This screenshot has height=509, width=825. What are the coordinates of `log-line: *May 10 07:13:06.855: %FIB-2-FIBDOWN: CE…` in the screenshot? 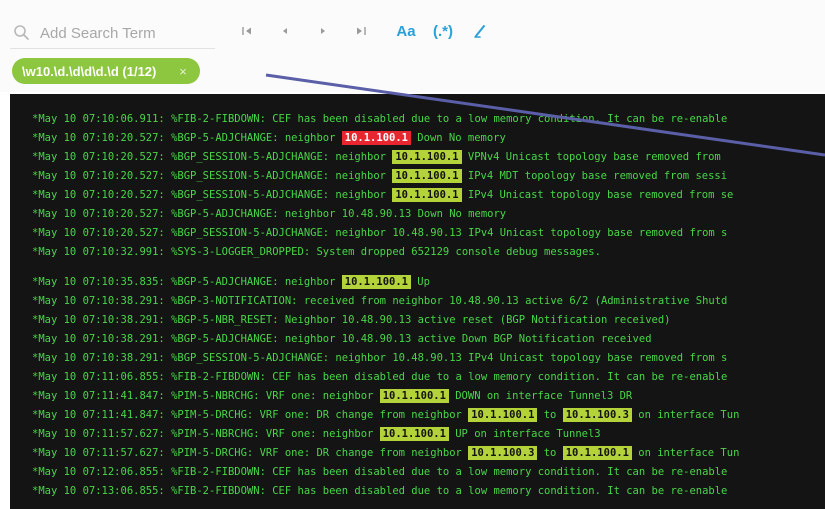 It's located at (385, 491).